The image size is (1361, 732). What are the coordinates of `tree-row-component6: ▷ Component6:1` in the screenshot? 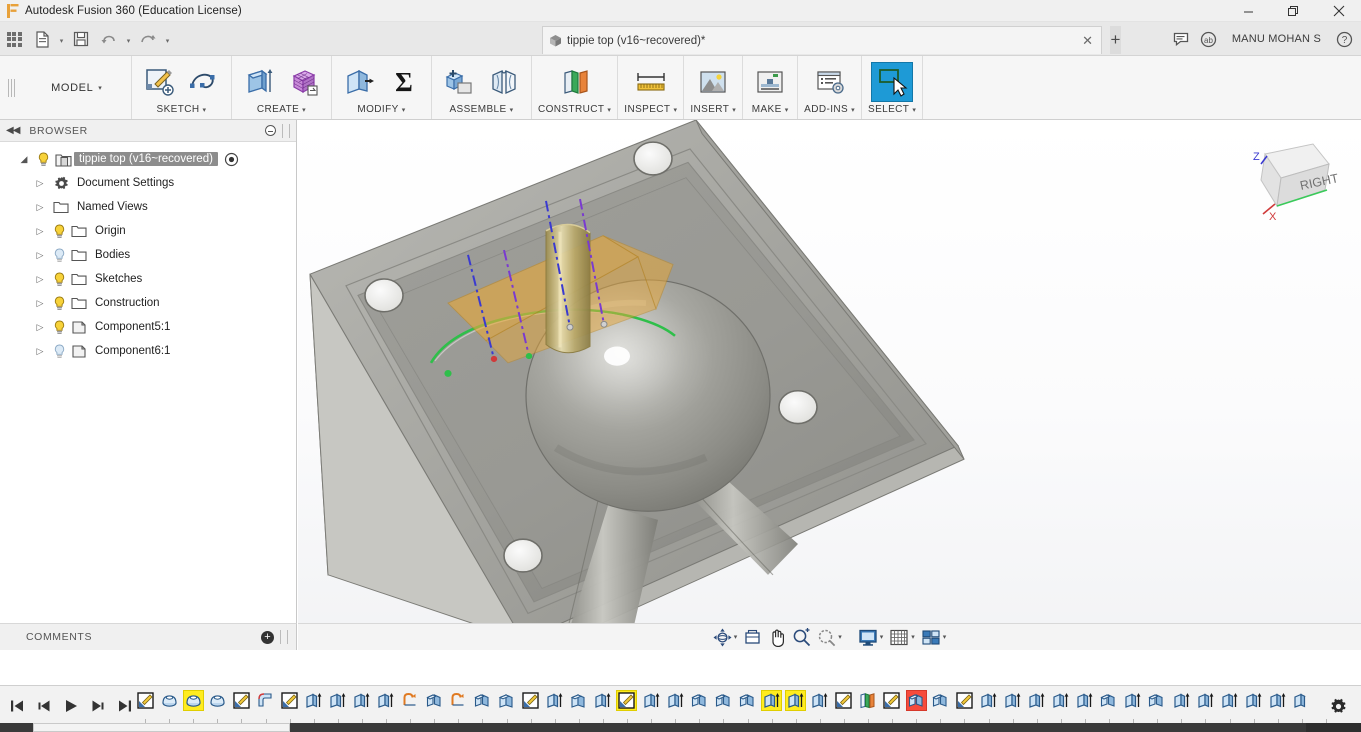 It's located at (148, 351).